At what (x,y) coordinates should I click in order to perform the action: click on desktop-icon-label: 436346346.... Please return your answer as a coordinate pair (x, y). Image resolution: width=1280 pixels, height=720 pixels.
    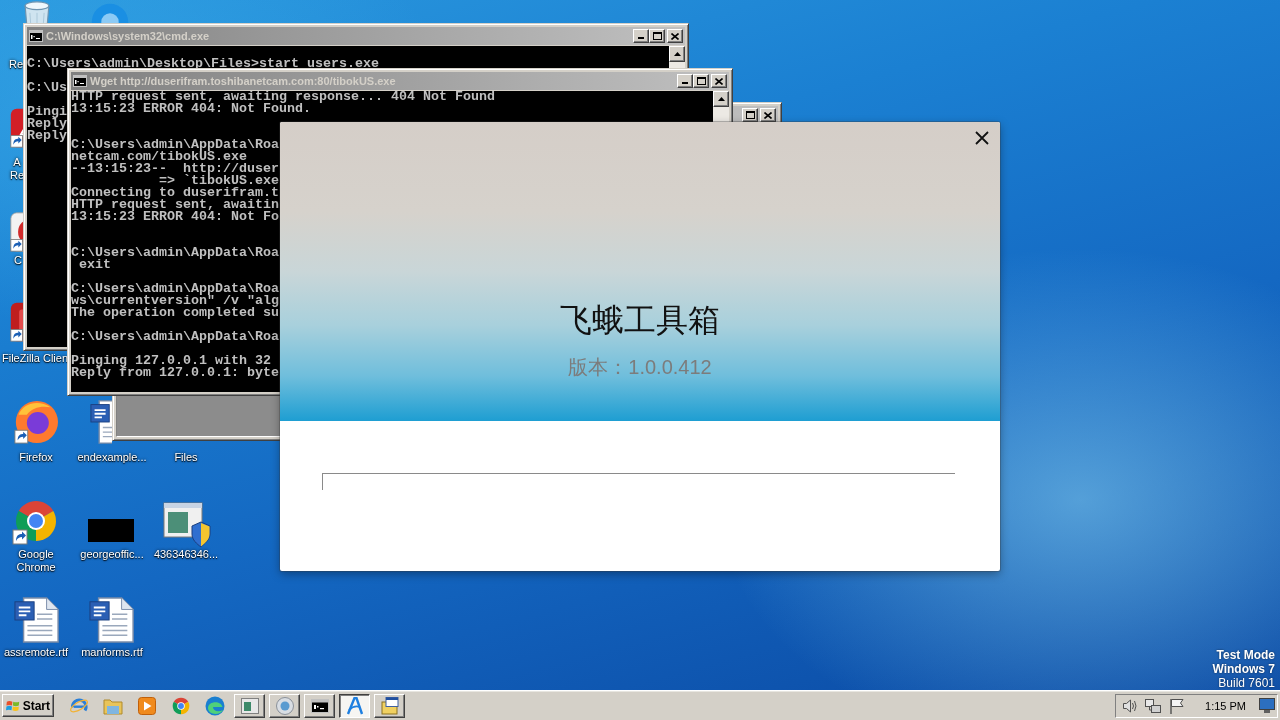
    Looking at the image, I should click on (186, 554).